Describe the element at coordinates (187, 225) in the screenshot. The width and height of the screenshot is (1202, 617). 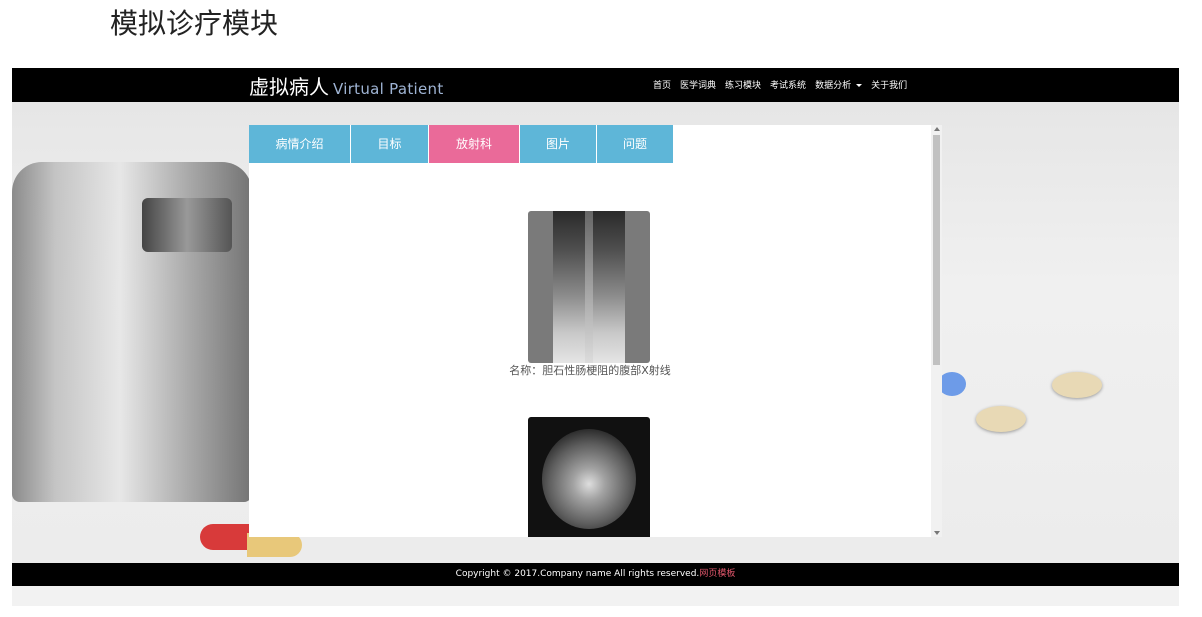
I see `bottle-cap-decoration` at that location.